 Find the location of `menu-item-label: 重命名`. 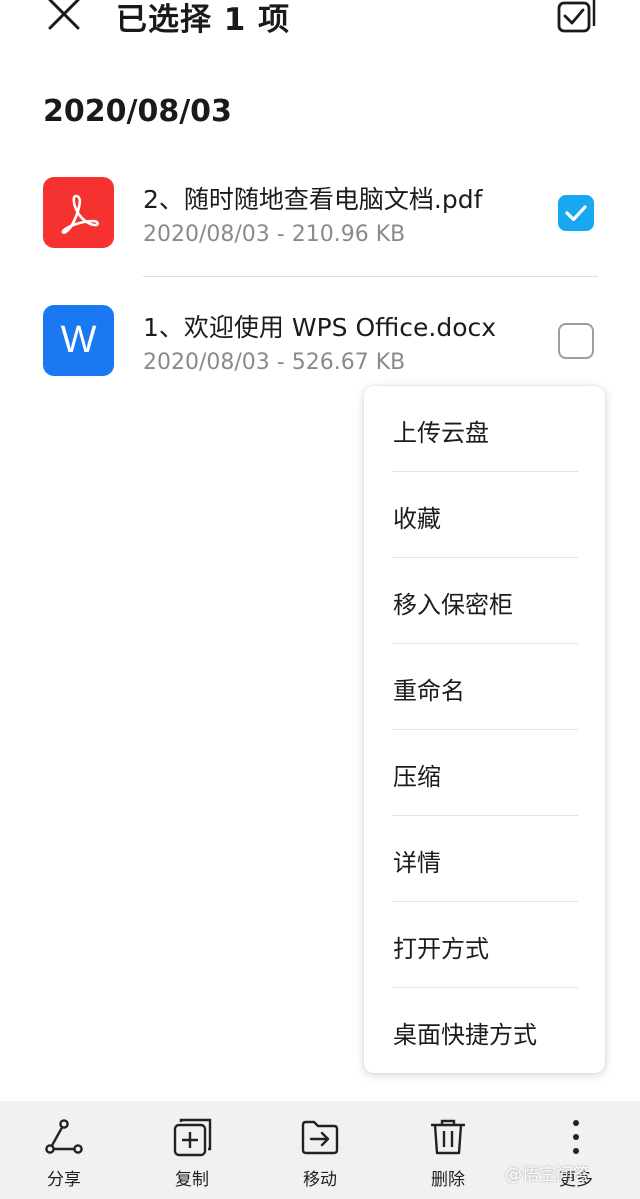

menu-item-label: 重命名 is located at coordinates (429, 691).